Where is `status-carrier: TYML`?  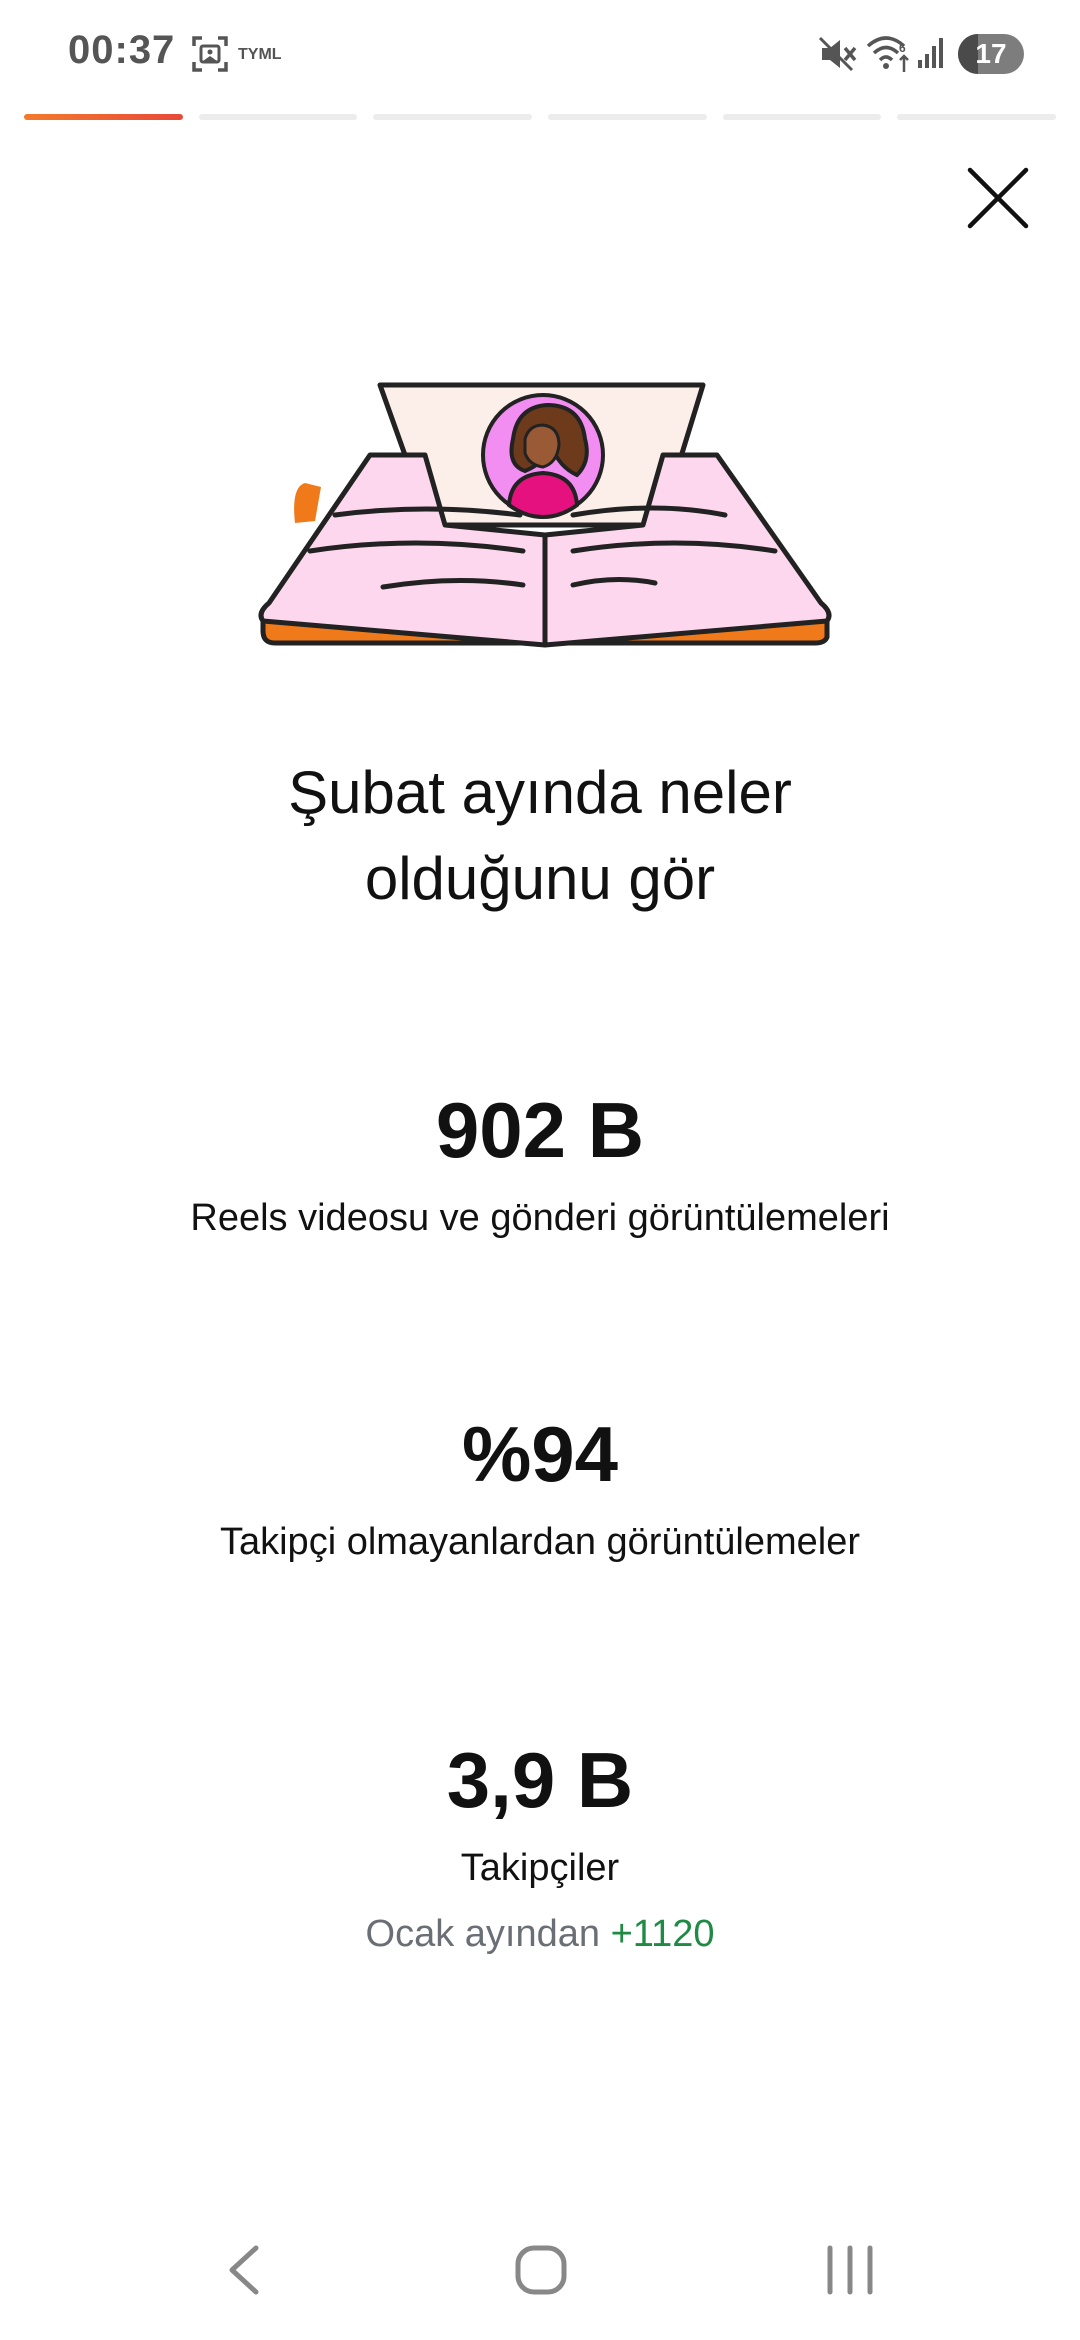
status-carrier: TYML is located at coordinates (260, 54).